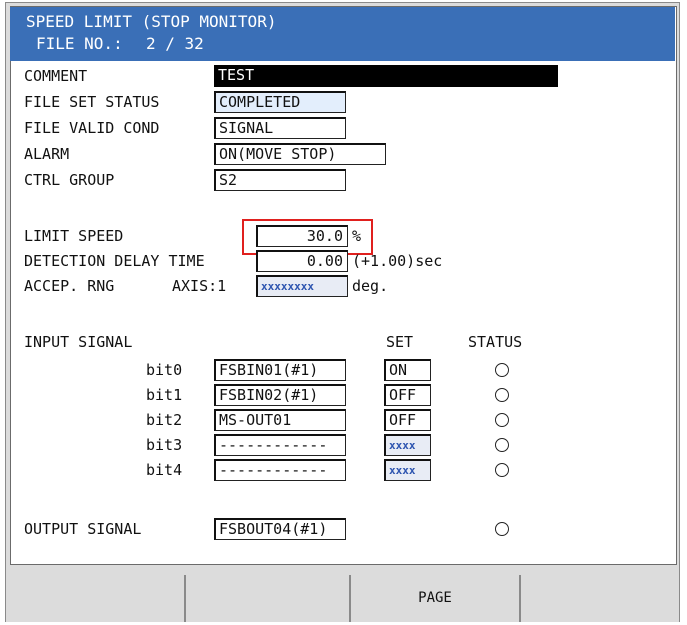 This screenshot has width=687, height=625. Describe the element at coordinates (435, 598) in the screenshot. I see `page-button: PAGE` at that location.